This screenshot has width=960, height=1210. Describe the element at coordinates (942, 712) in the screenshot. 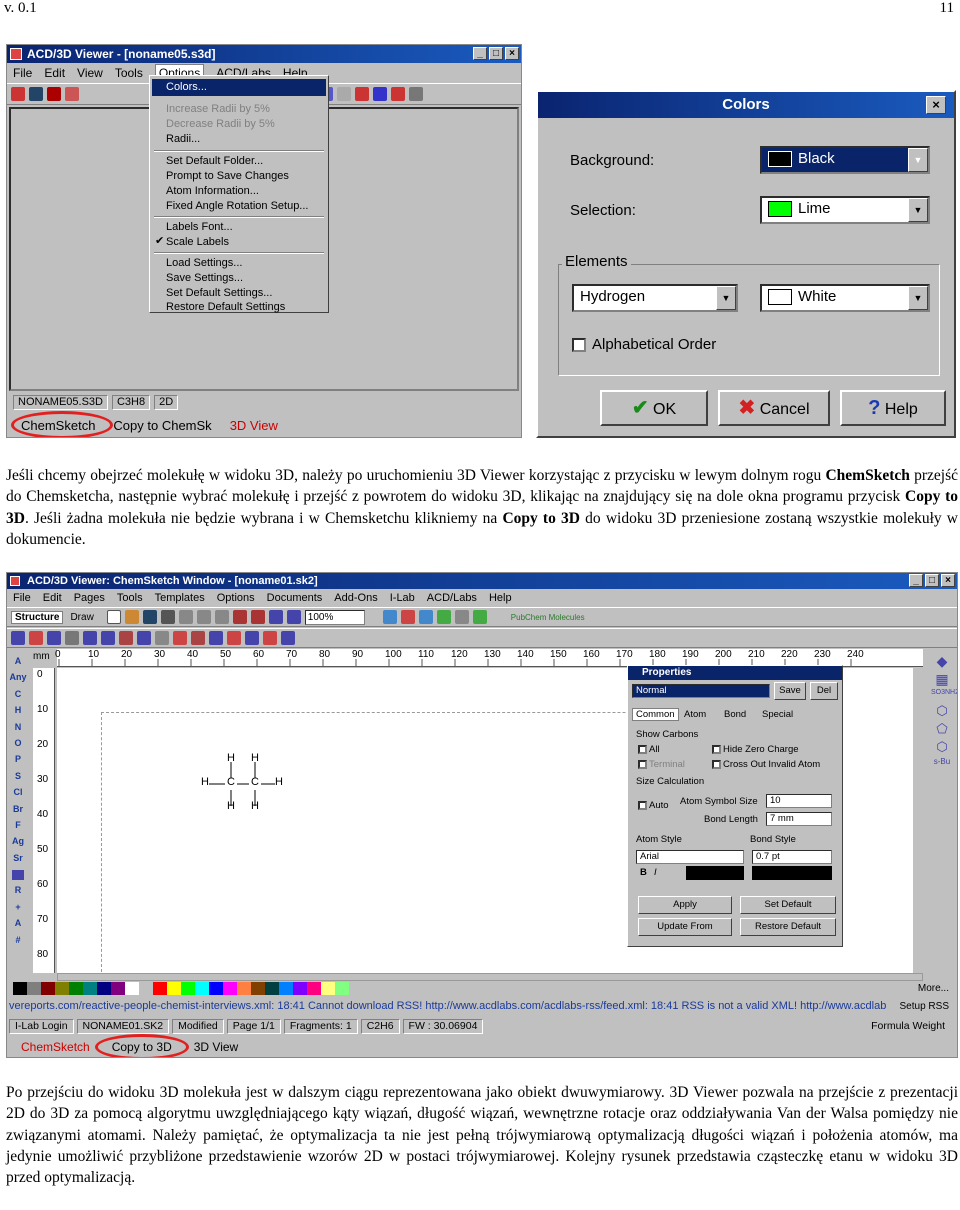

I see `hexagon-icon: ⬡` at that location.